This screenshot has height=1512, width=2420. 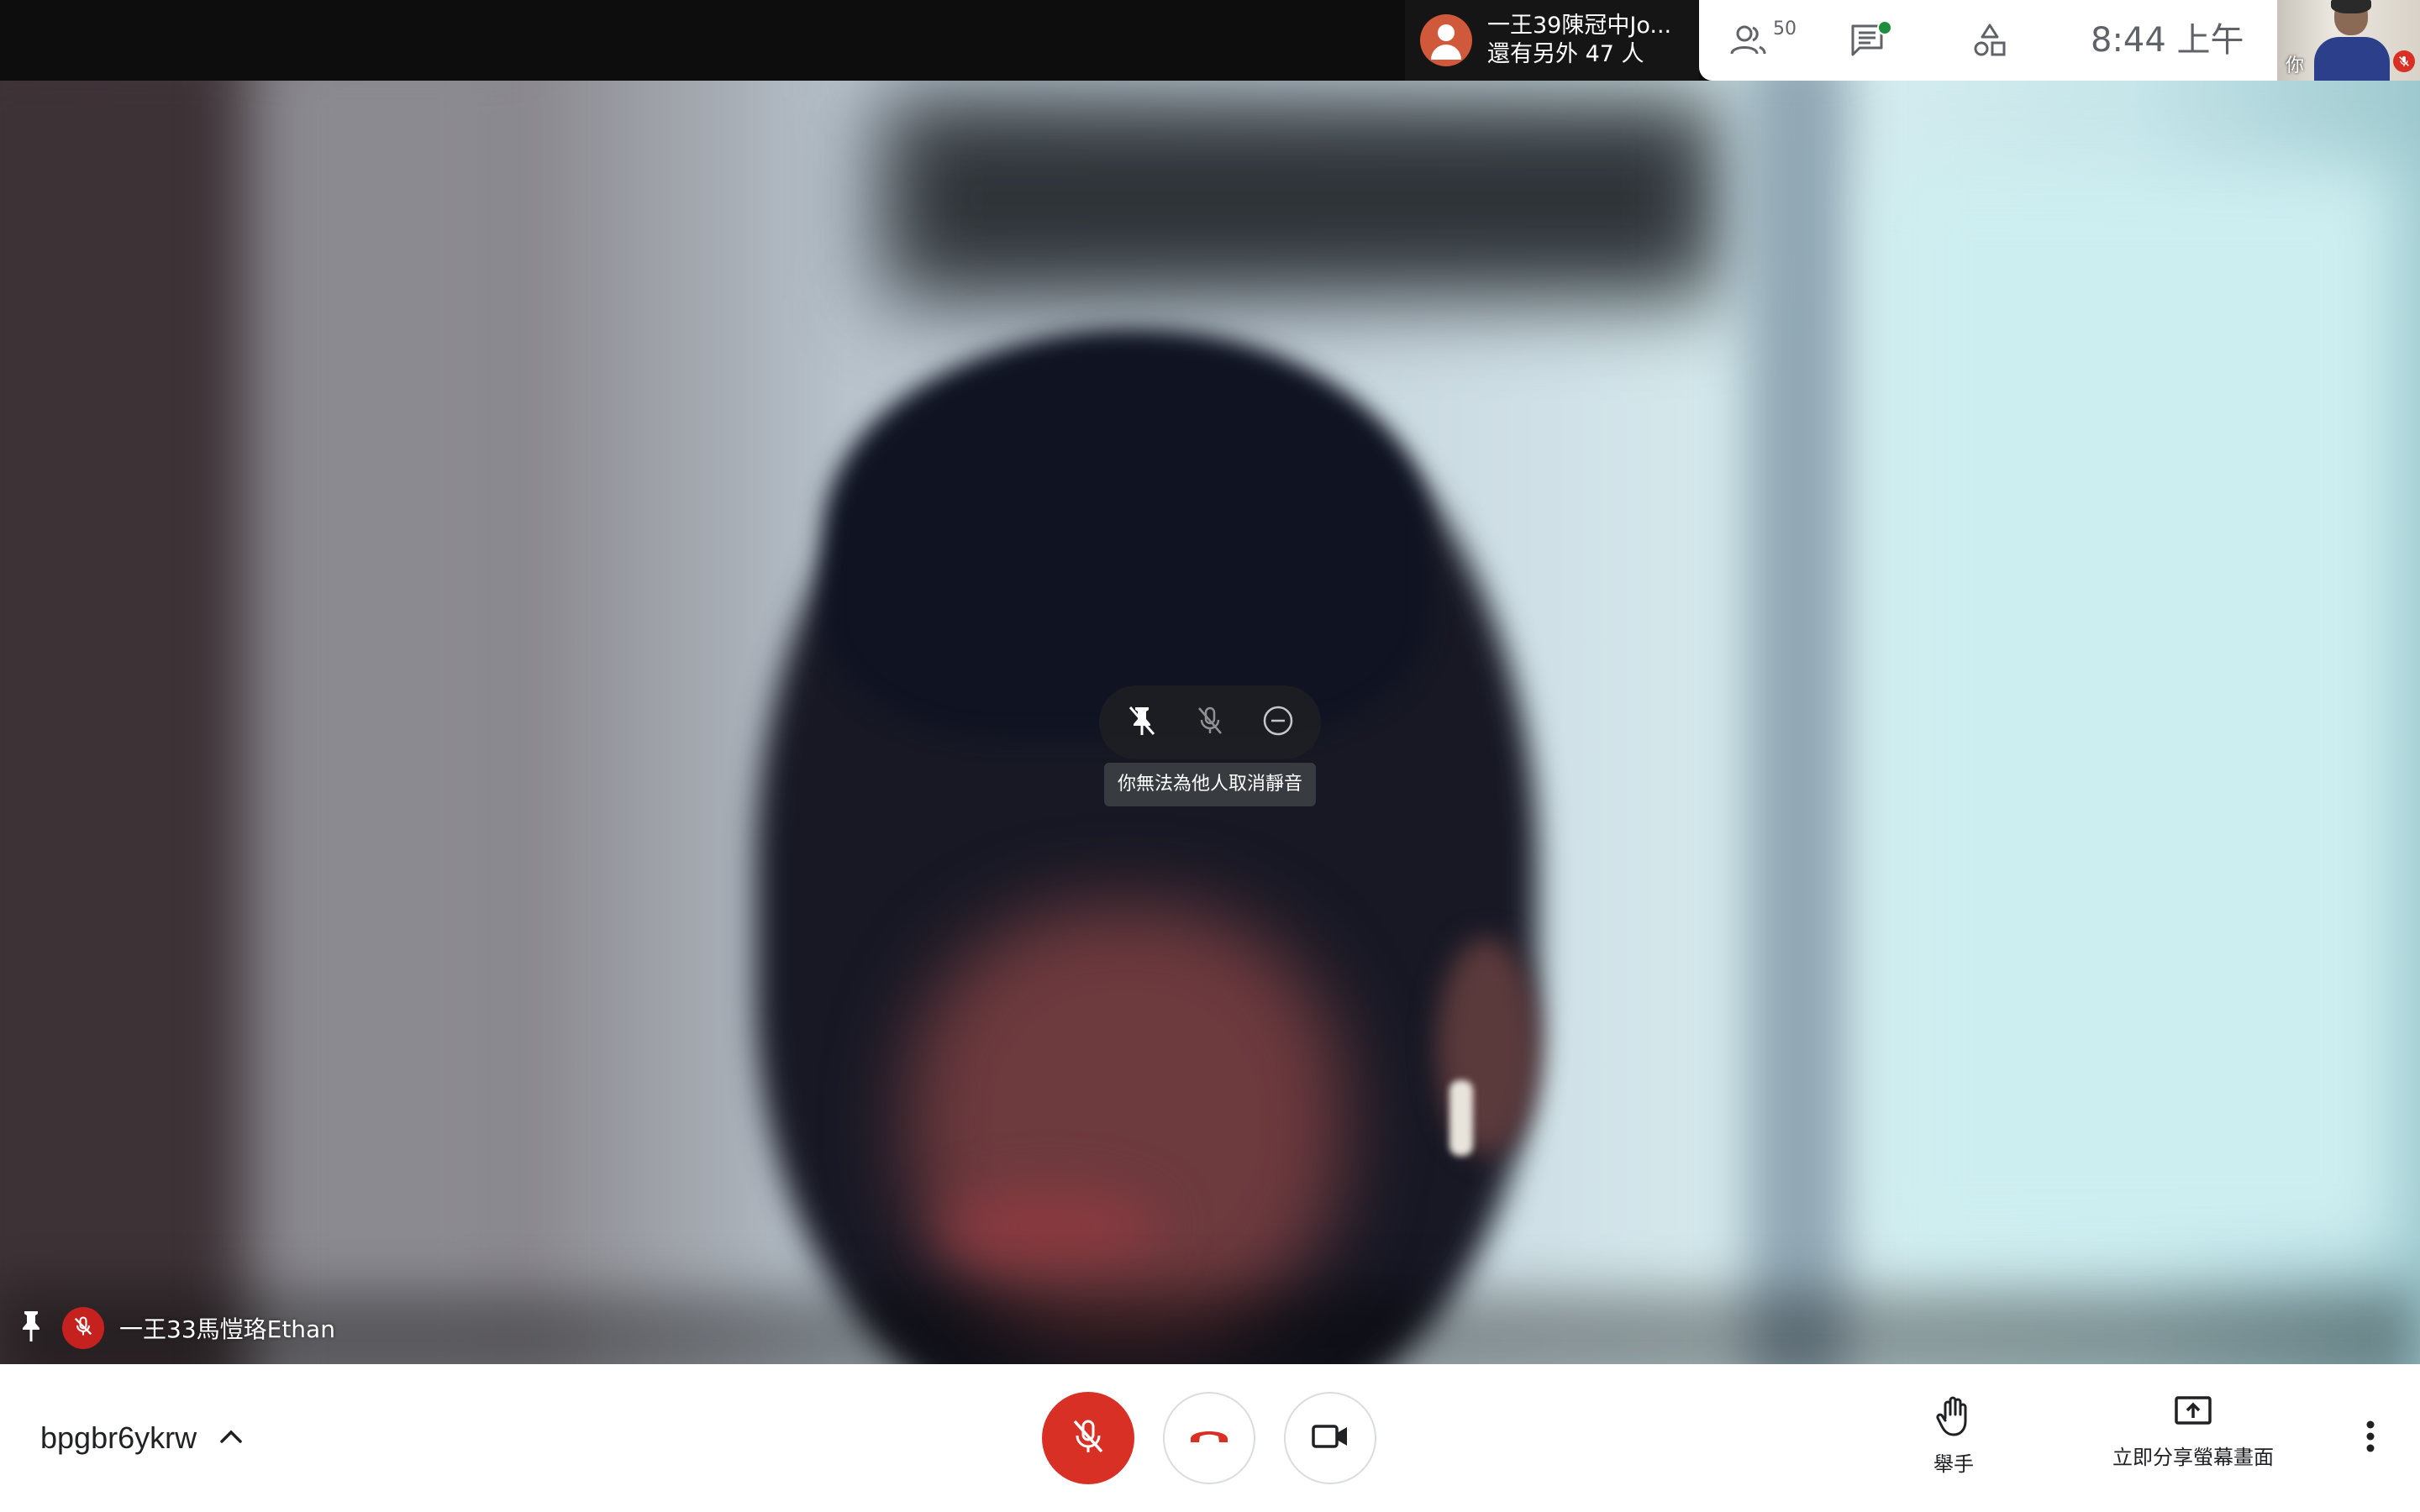 I want to click on video-camera-icon, so click(x=1330, y=1438).